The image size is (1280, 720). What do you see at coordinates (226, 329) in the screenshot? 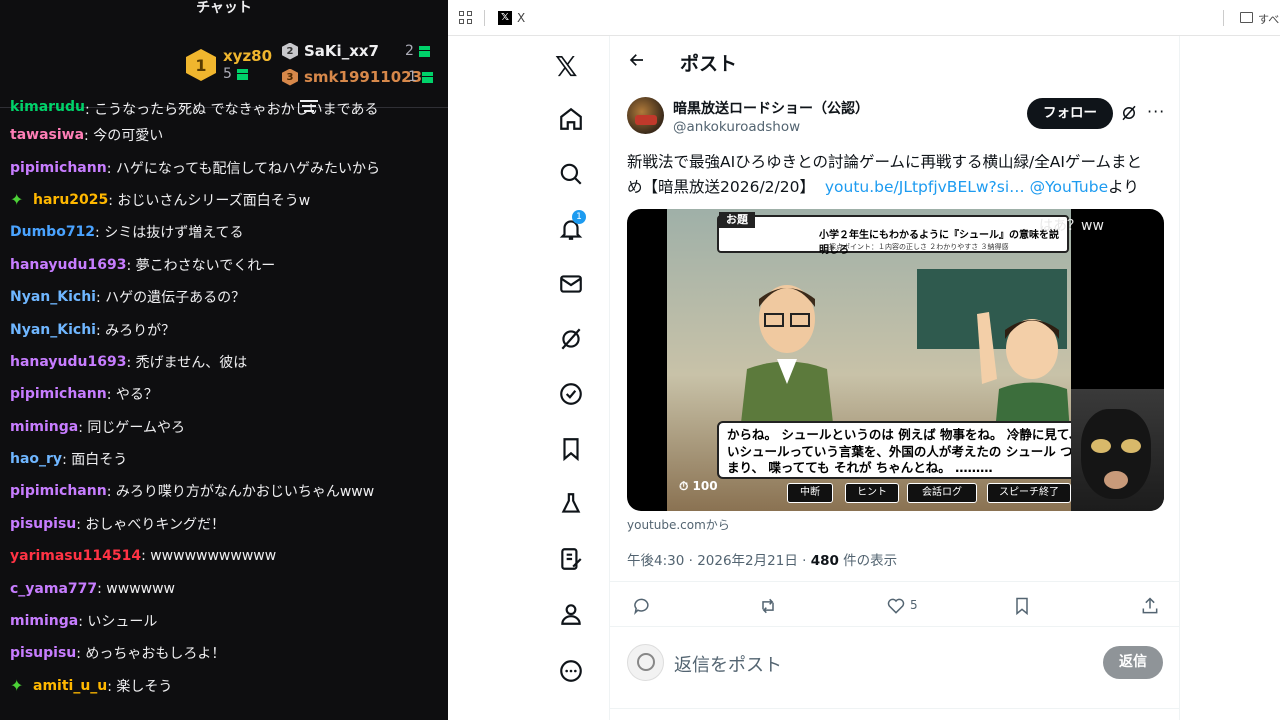
I see `chat-message: Nyan_Kichi: みろりが？` at bounding box center [226, 329].